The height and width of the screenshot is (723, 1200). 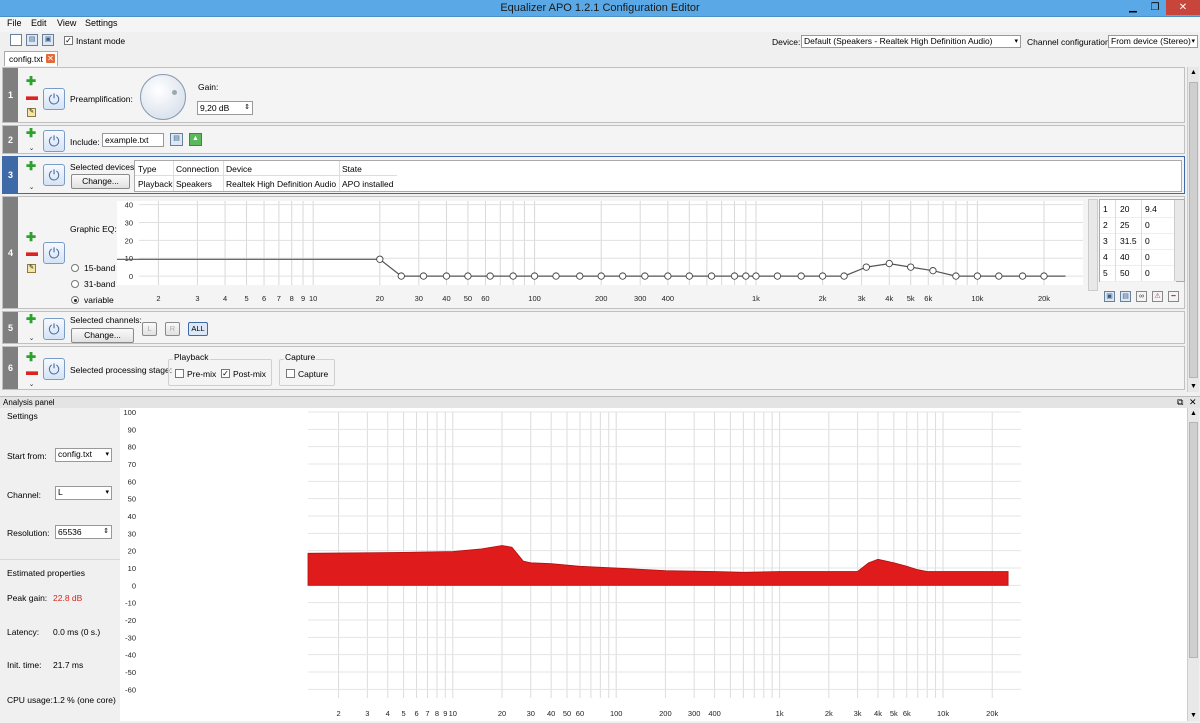 What do you see at coordinates (1138, 210) in the screenshot?
I see `band-row: 1 20 9.4` at bounding box center [1138, 210].